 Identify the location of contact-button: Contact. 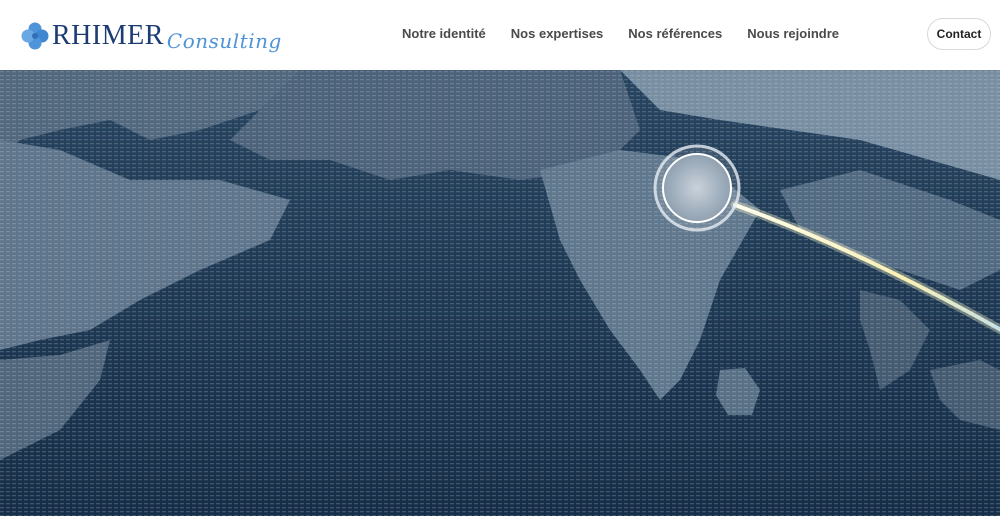
(959, 34).